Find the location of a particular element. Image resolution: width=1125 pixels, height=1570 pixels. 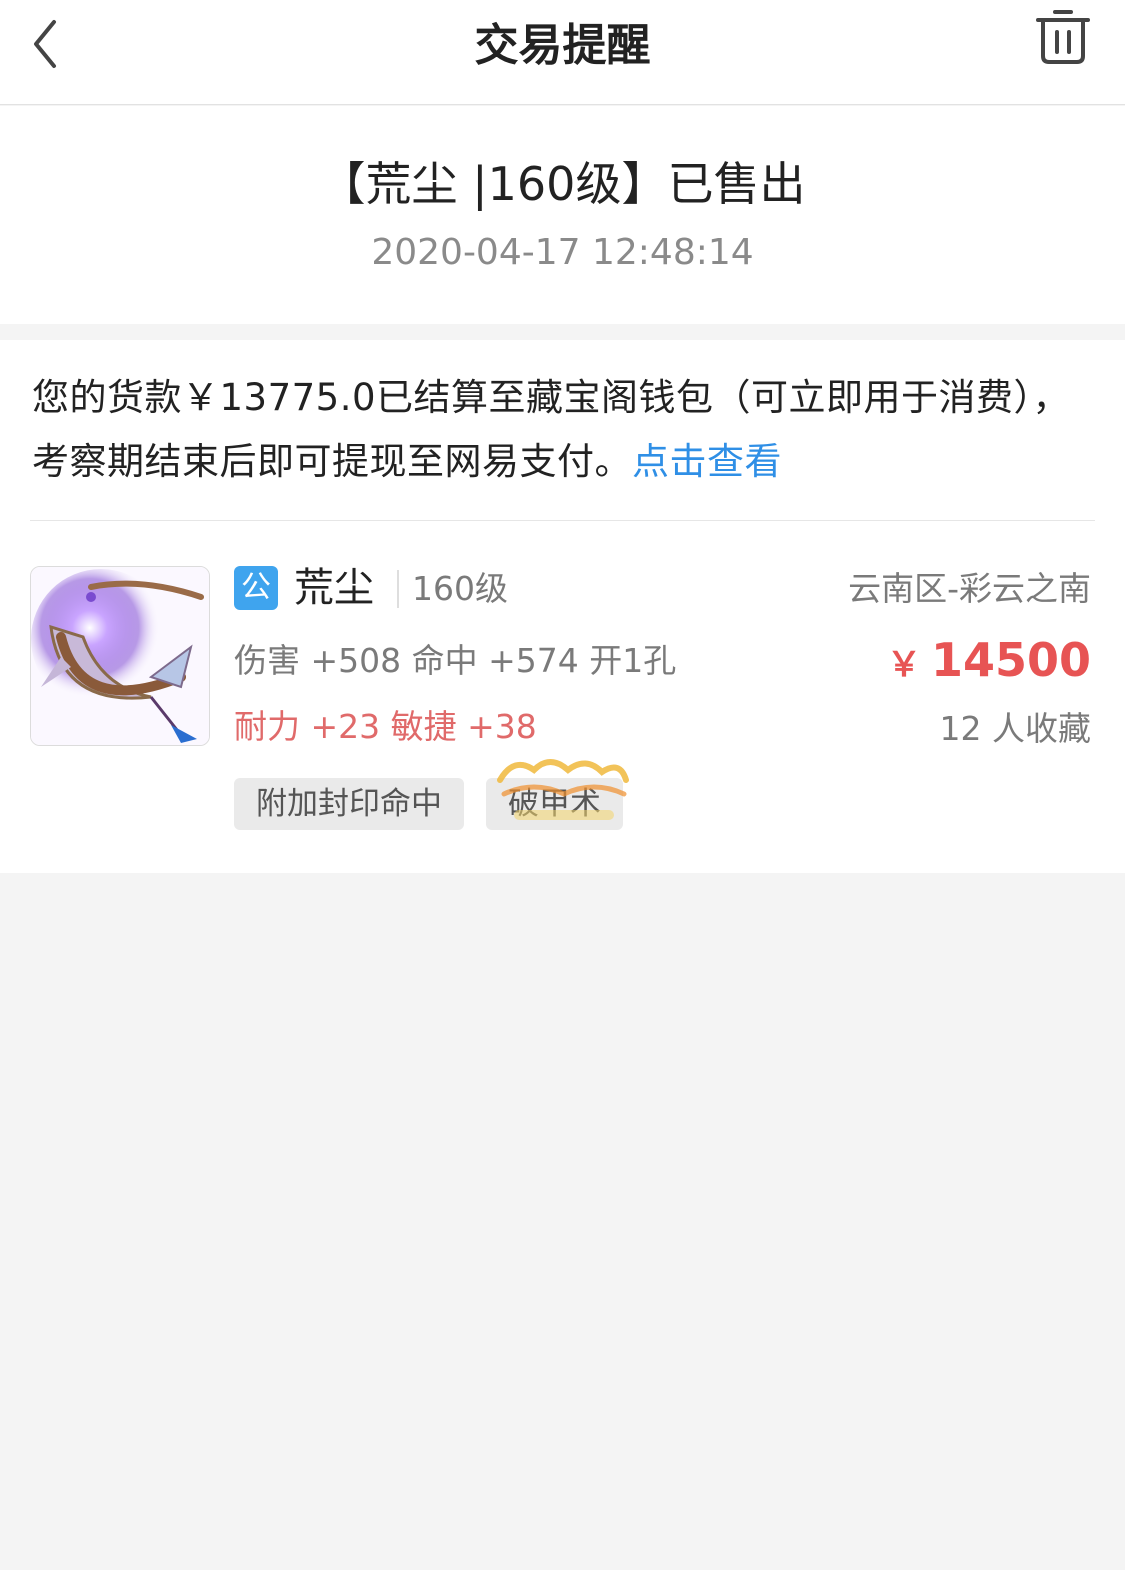

page-title: 交易提醒 is located at coordinates (562, 45).